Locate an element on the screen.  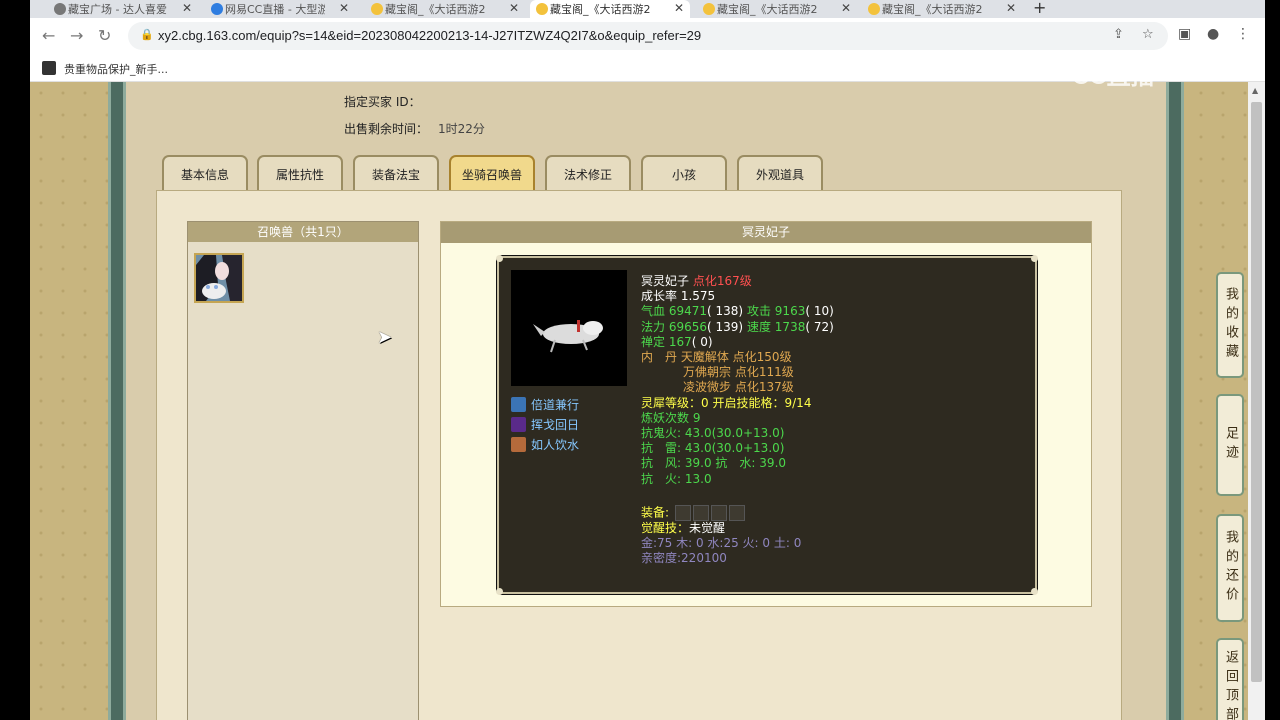
lock-icon: 🔒 is located at coordinates (147, 34).